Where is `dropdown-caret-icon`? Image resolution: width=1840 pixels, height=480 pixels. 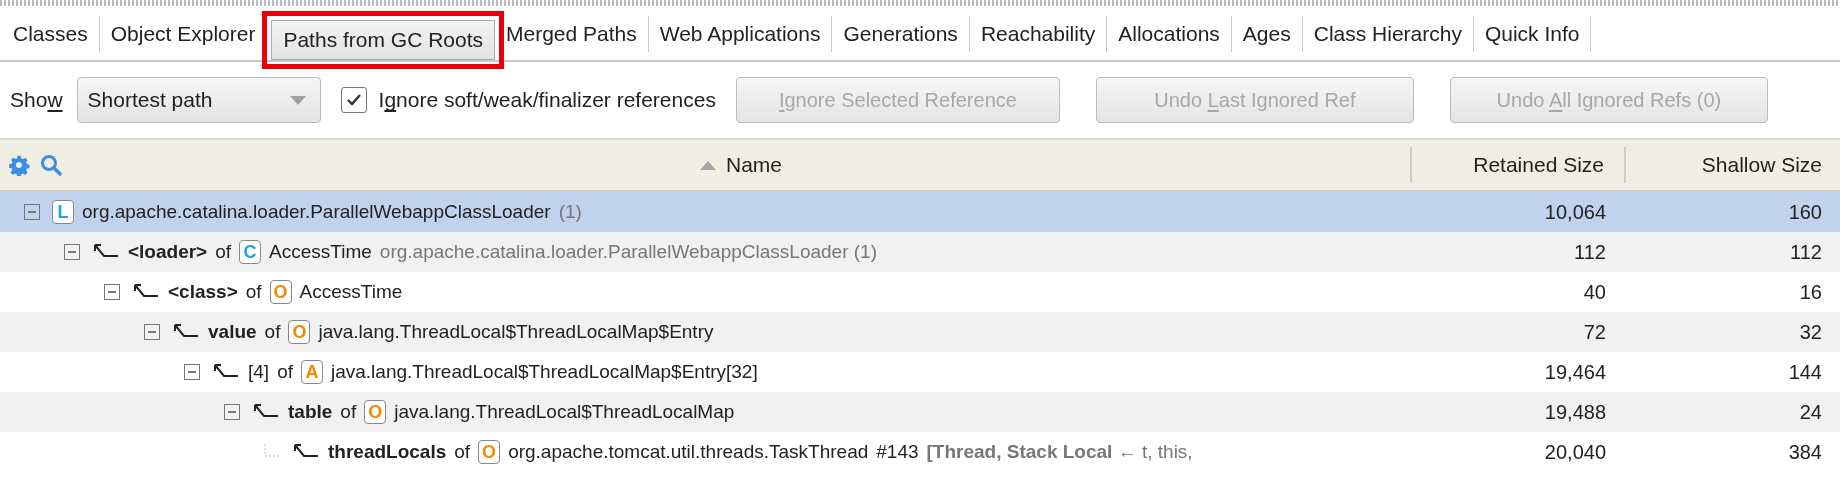
dropdown-caret-icon is located at coordinates (297, 100).